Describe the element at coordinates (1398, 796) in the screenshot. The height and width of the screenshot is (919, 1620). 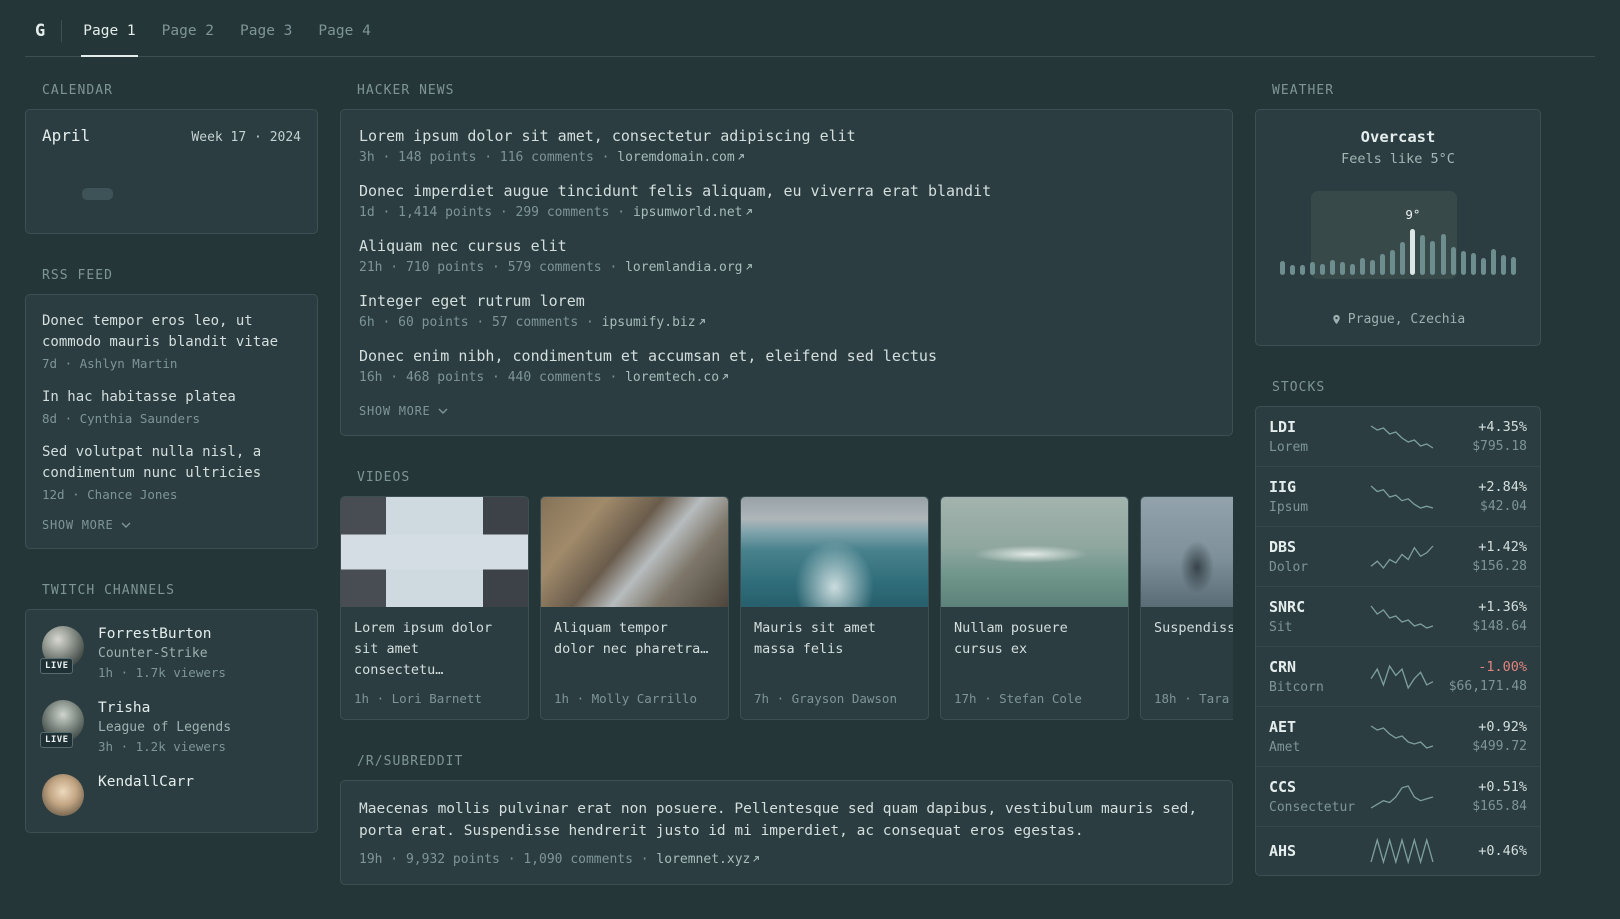
I see `stock-row: CCS Consectetur +0.51% $165.84` at that location.